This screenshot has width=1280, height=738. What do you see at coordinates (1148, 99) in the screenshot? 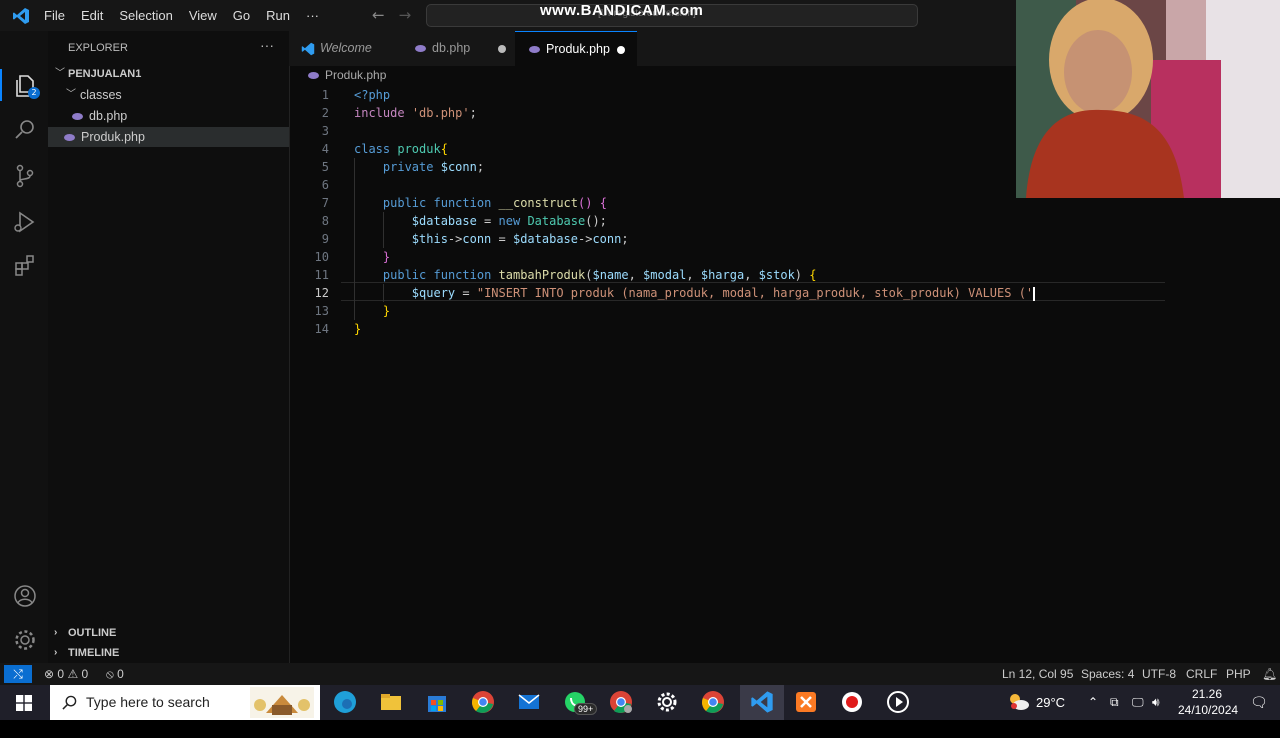
I see `webcam-overlay` at bounding box center [1148, 99].